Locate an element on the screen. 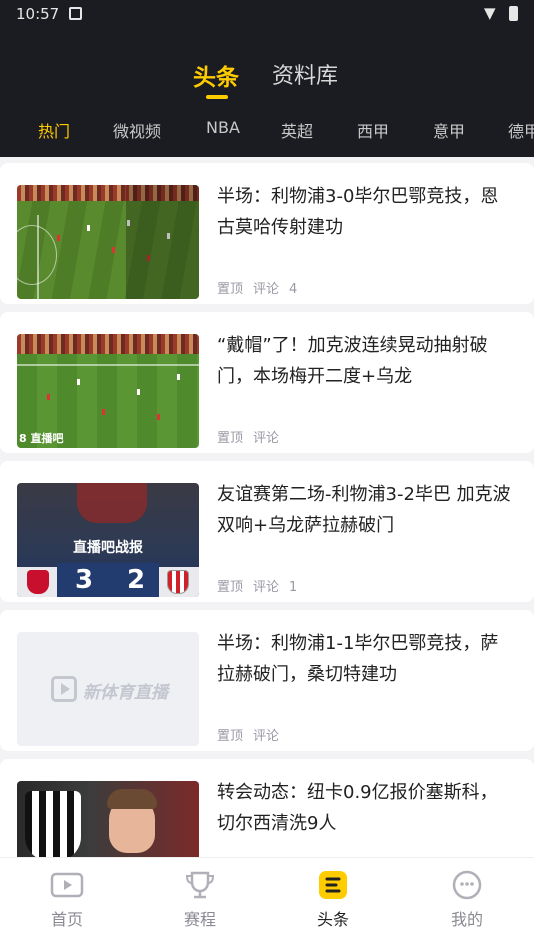  home-score: 3 is located at coordinates (84, 580).